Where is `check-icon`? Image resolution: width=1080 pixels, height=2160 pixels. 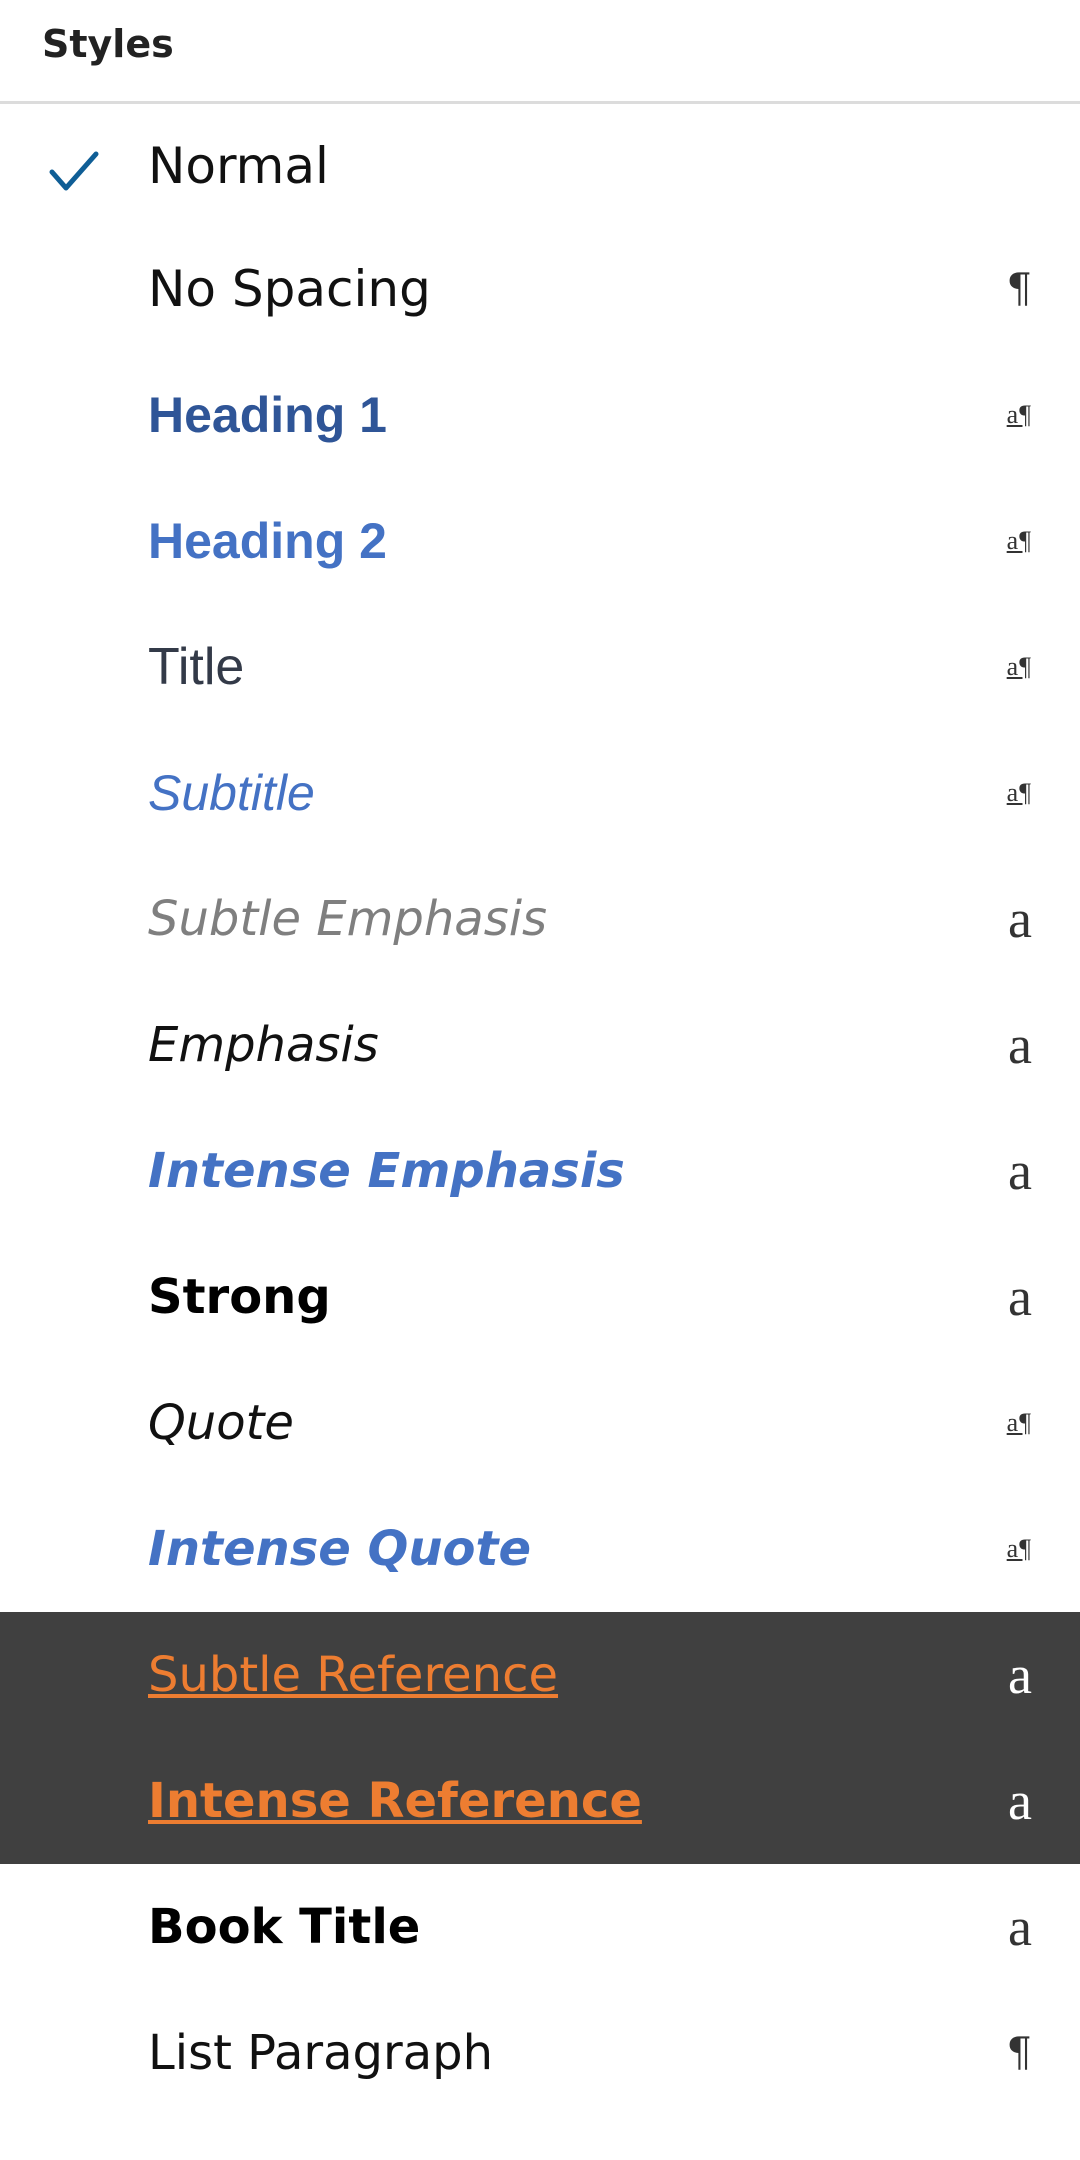 check-icon is located at coordinates (74, 171).